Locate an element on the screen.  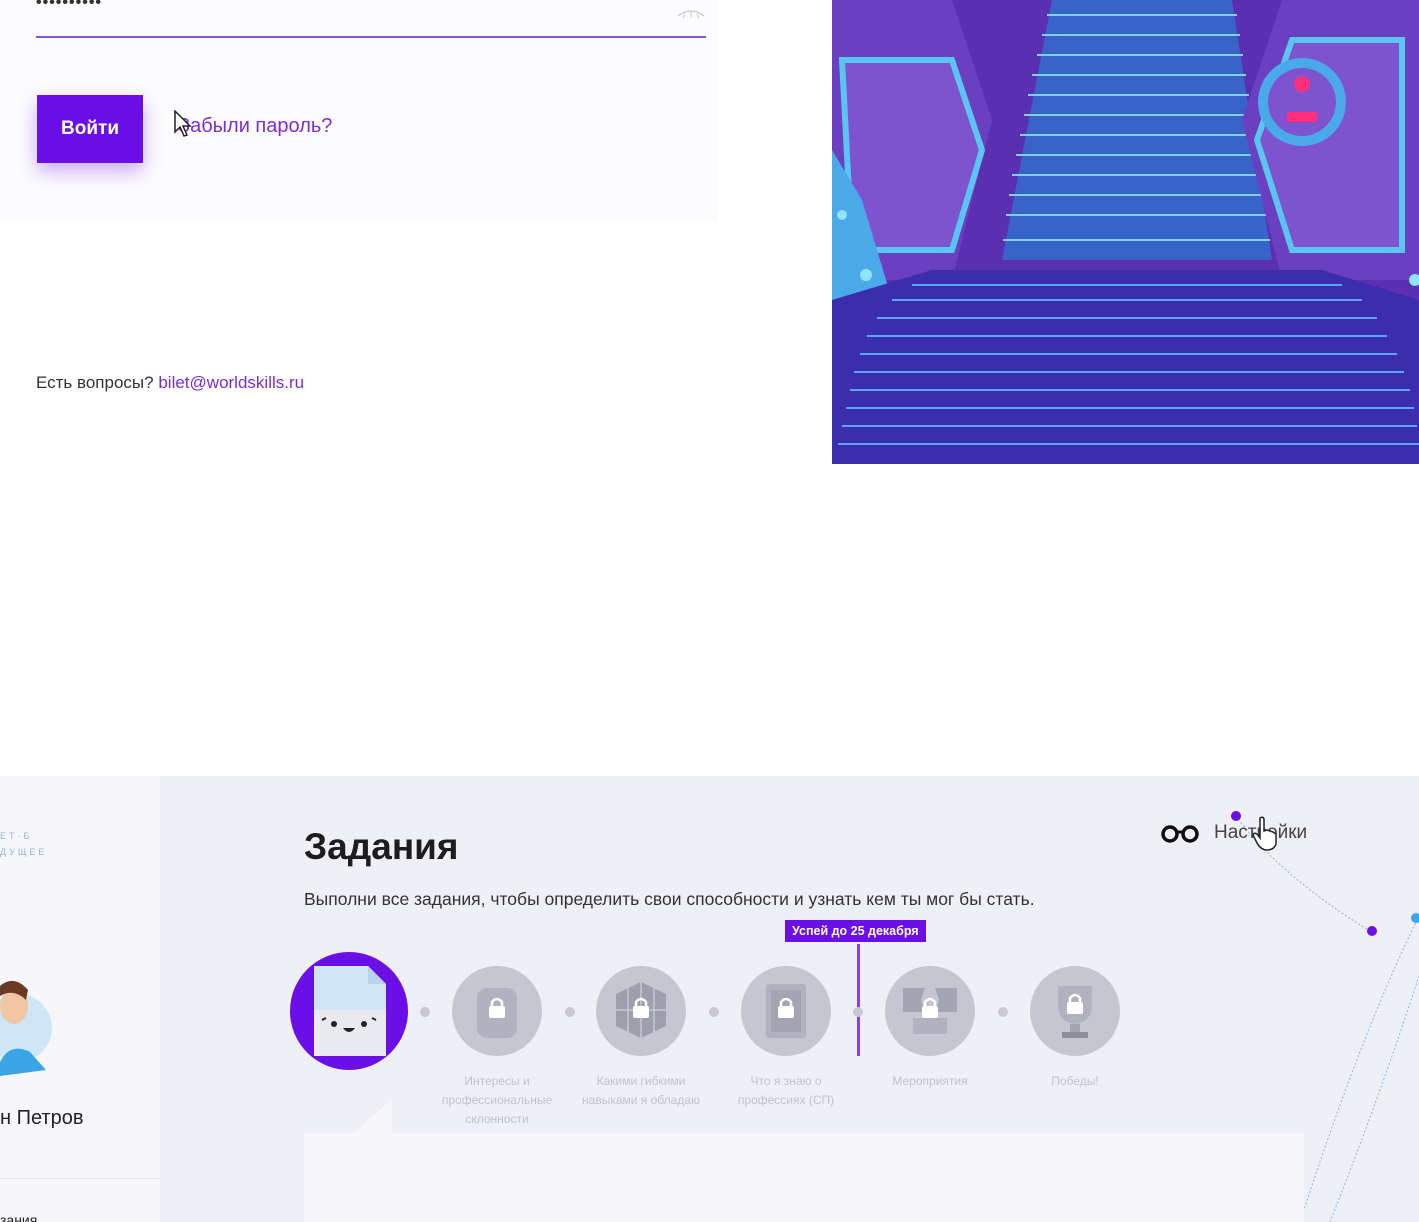
task-step-current is located at coordinates (349, 1011).